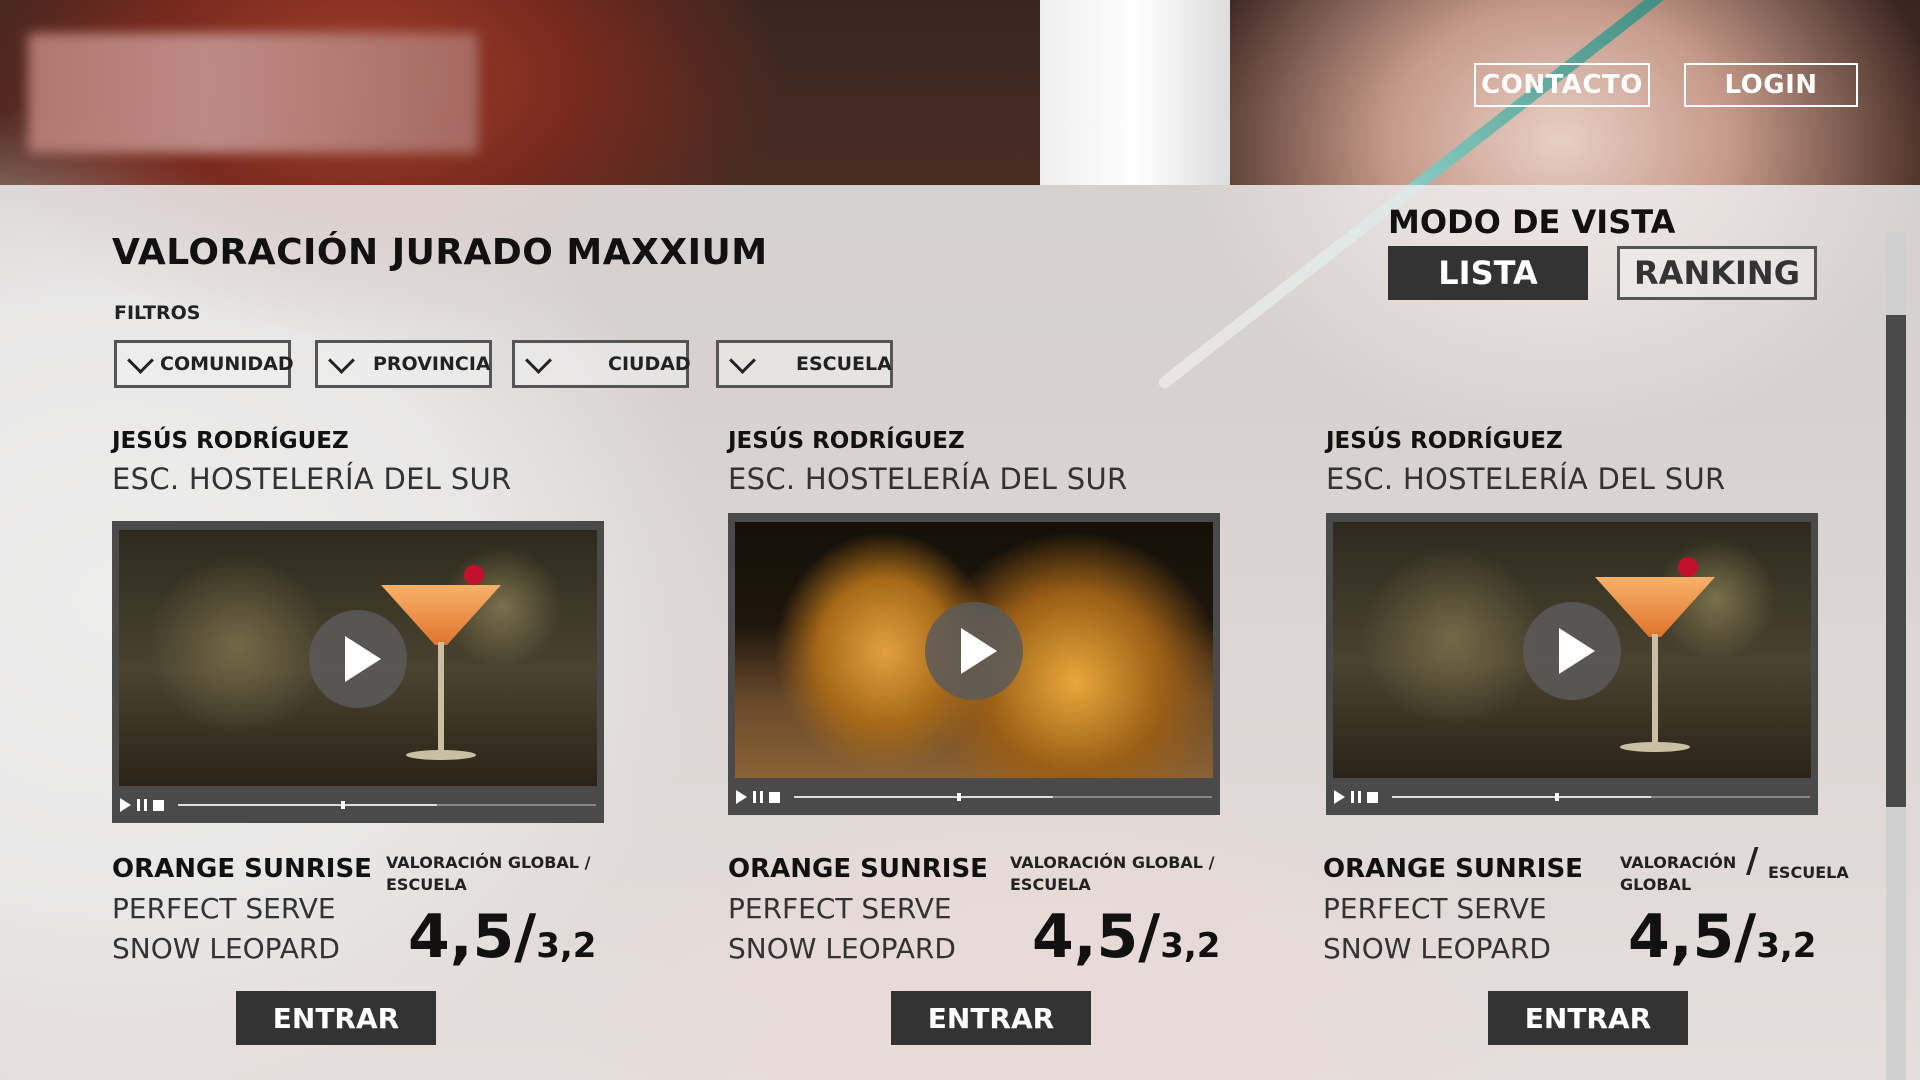 This screenshot has width=1920, height=1080. I want to click on scrollbar-thumb, so click(1896, 561).